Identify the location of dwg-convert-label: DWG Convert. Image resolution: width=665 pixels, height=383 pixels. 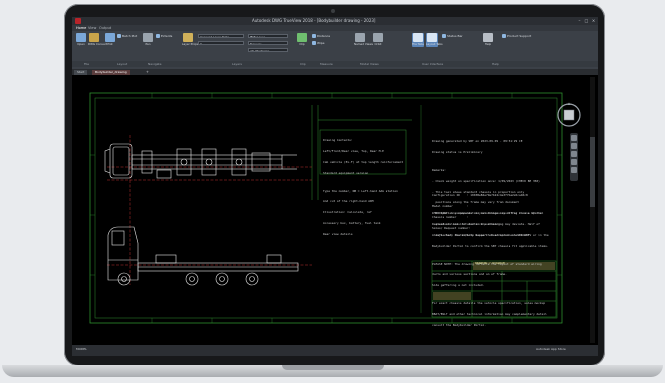
(98, 44).